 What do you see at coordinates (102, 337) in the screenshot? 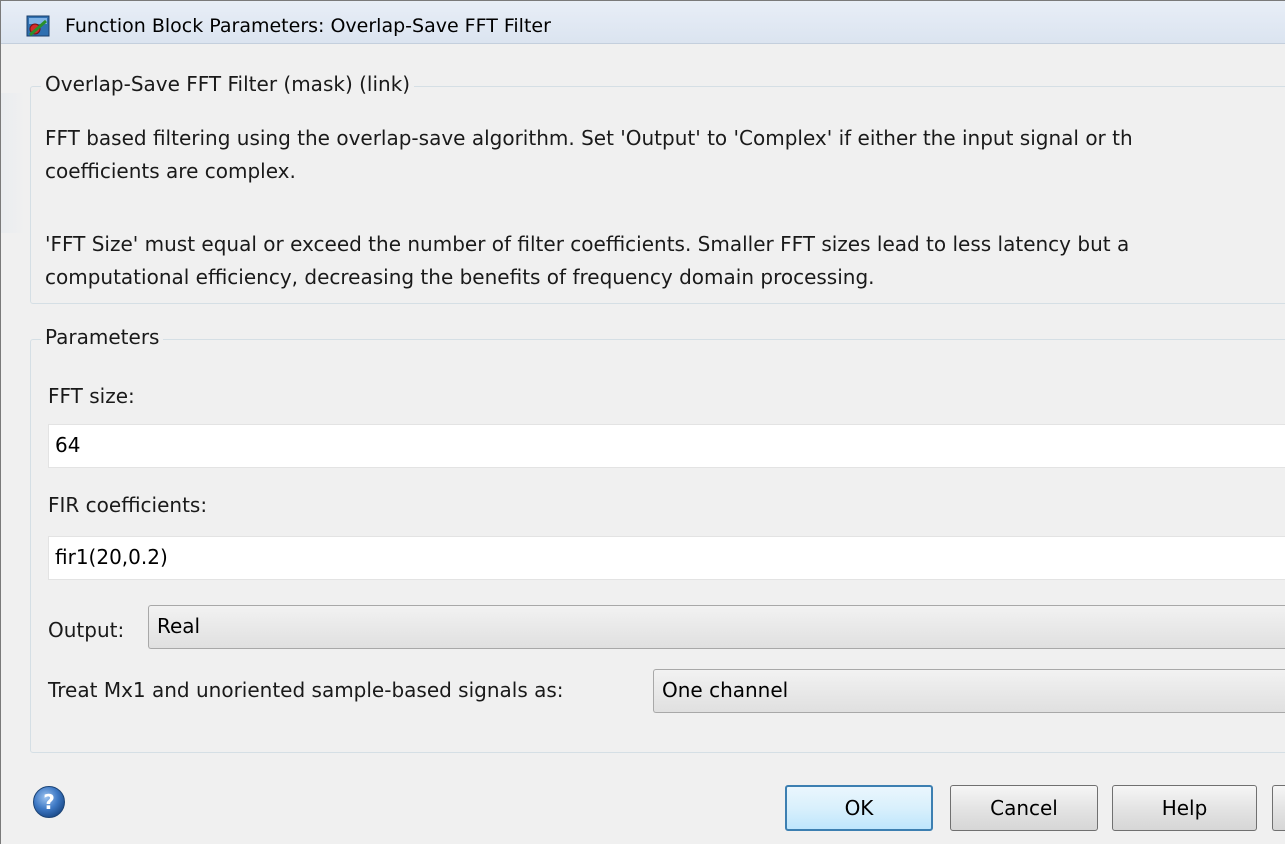
I see `parameters-group-label: Parameters` at bounding box center [102, 337].